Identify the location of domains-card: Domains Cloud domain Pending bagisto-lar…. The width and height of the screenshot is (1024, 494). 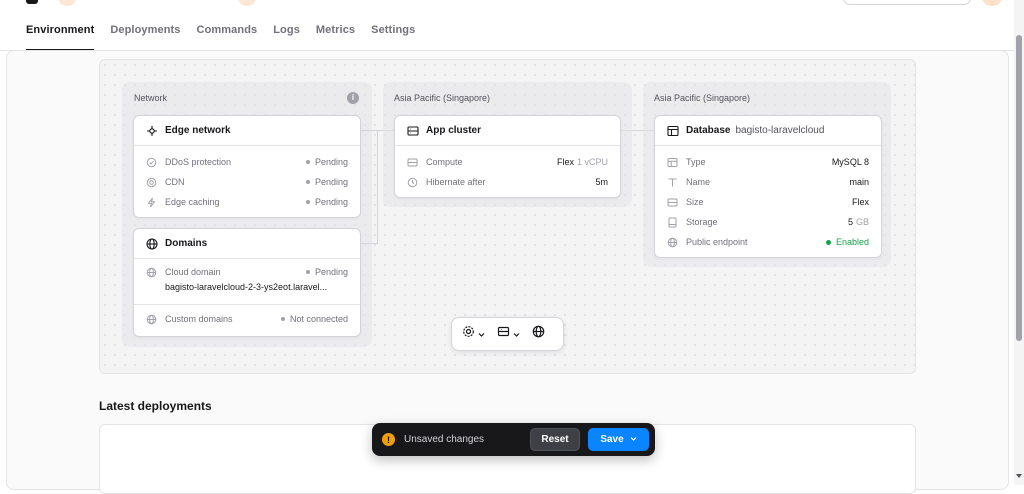
(247, 282).